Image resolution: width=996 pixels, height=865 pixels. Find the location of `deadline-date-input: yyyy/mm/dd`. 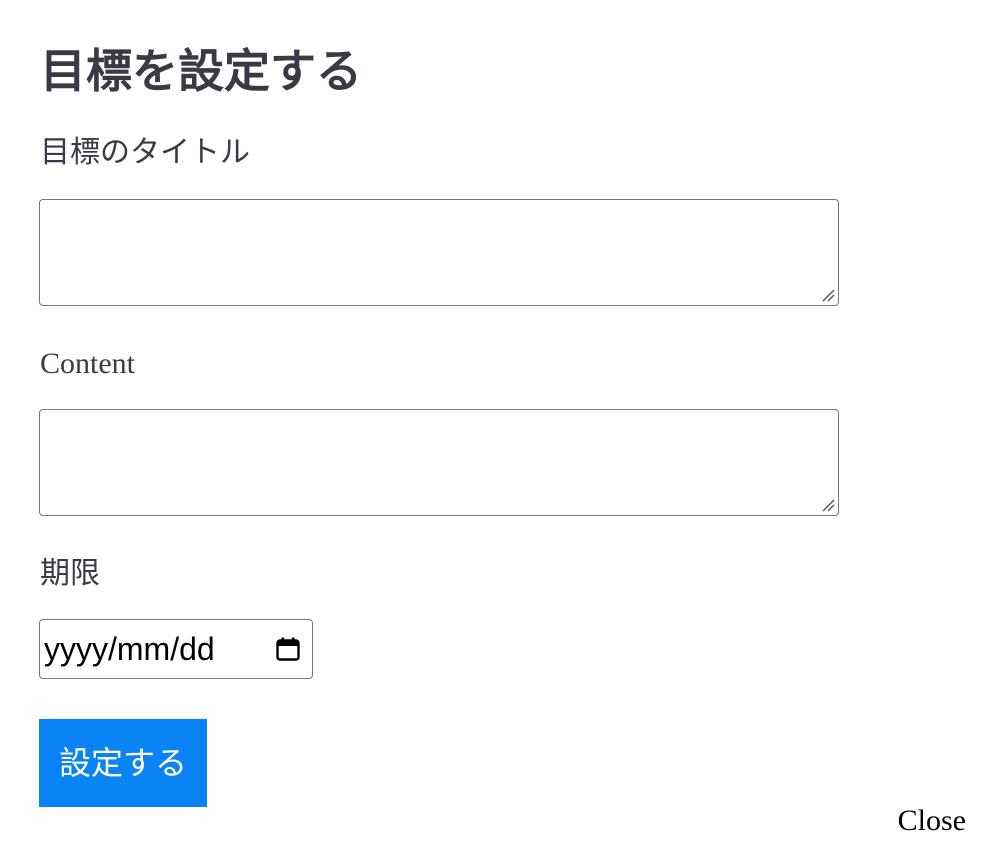

deadline-date-input: yyyy/mm/dd is located at coordinates (176, 649).